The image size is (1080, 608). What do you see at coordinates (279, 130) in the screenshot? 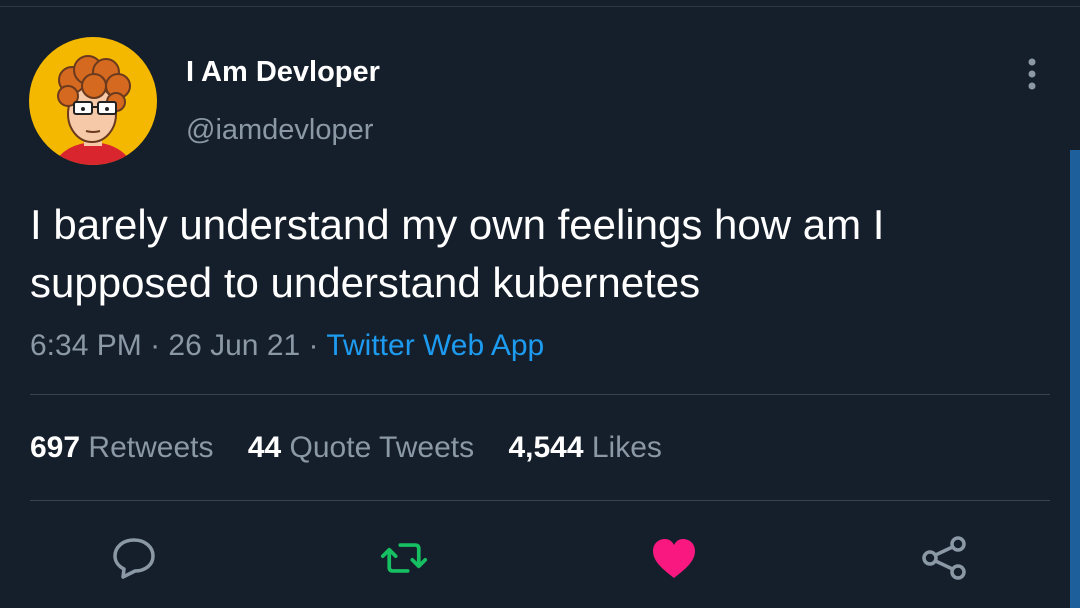
I see `author-handle: @iamdevloper` at bounding box center [279, 130].